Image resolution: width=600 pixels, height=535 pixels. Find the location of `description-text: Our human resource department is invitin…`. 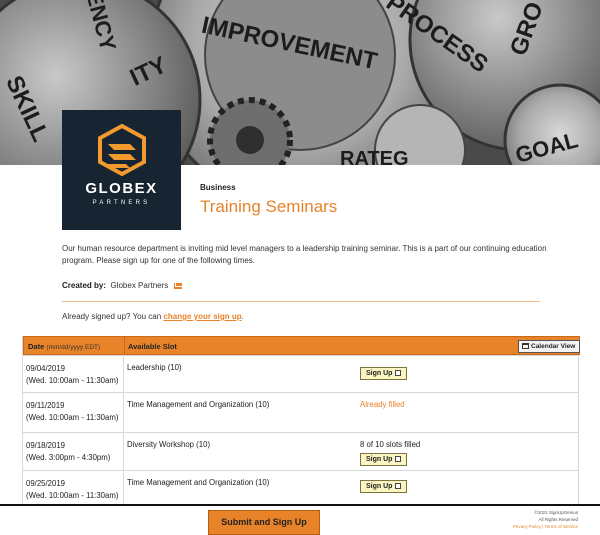

description-text: Our human resource department is invitin… is located at coordinates (304, 254).